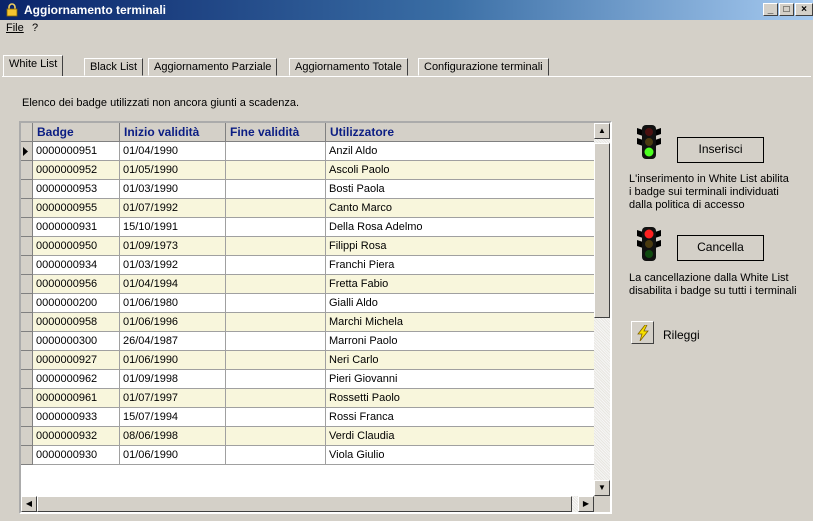 This screenshot has height=521, width=813. Describe the element at coordinates (76, 455) in the screenshot. I see `cell-badge: 0000000930` at that location.